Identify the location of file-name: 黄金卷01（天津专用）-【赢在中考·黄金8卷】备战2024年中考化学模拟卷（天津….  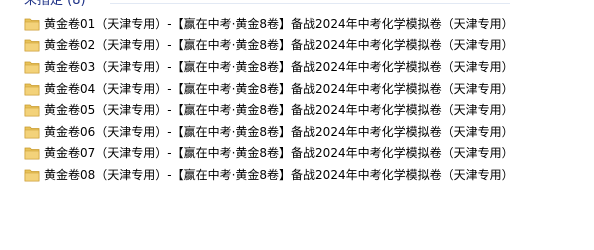
(279, 23).